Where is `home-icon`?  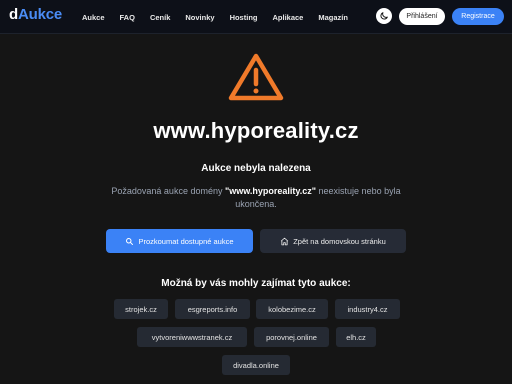
home-icon is located at coordinates (285, 241).